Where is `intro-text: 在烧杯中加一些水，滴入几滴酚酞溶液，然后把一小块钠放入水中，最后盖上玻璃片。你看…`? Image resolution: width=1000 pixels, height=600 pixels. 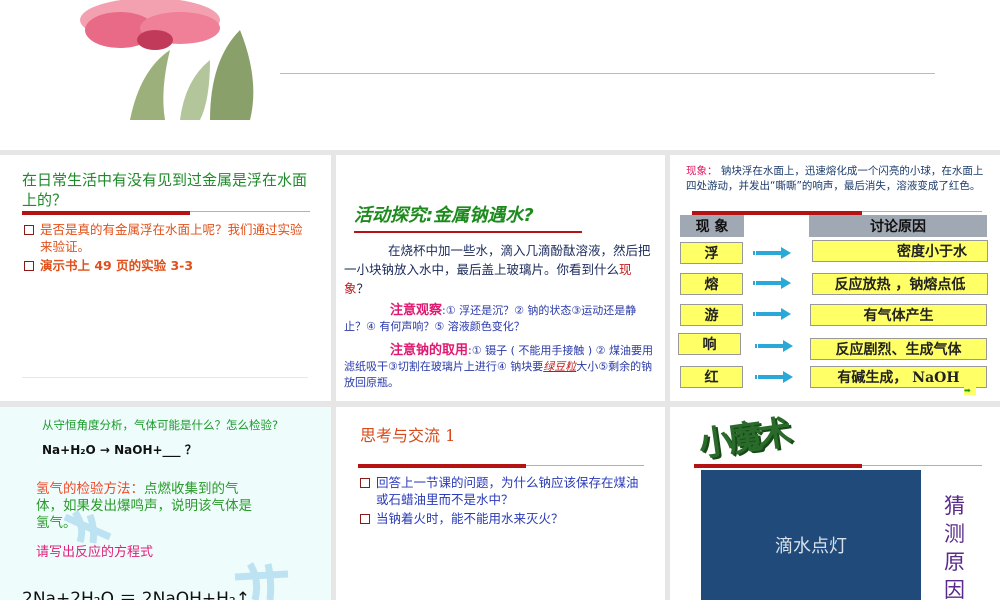
intro-text: 在烧杯中加一些水，滴入几滴酚酞溶液，然后把一小块钠放入水中，最后盖上玻璃片。你看… is located at coordinates (497, 260).